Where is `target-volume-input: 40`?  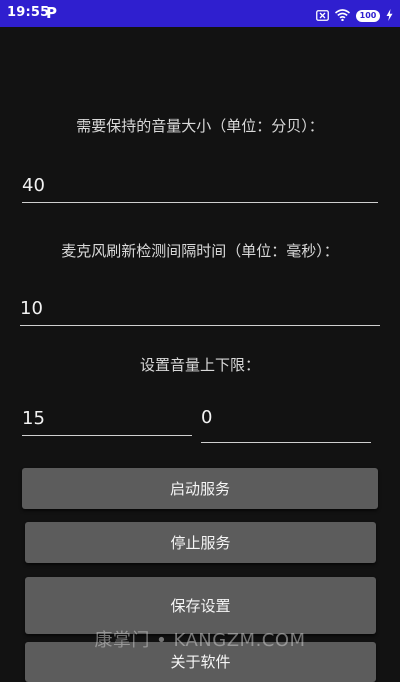
target-volume-input: 40 is located at coordinates (200, 184).